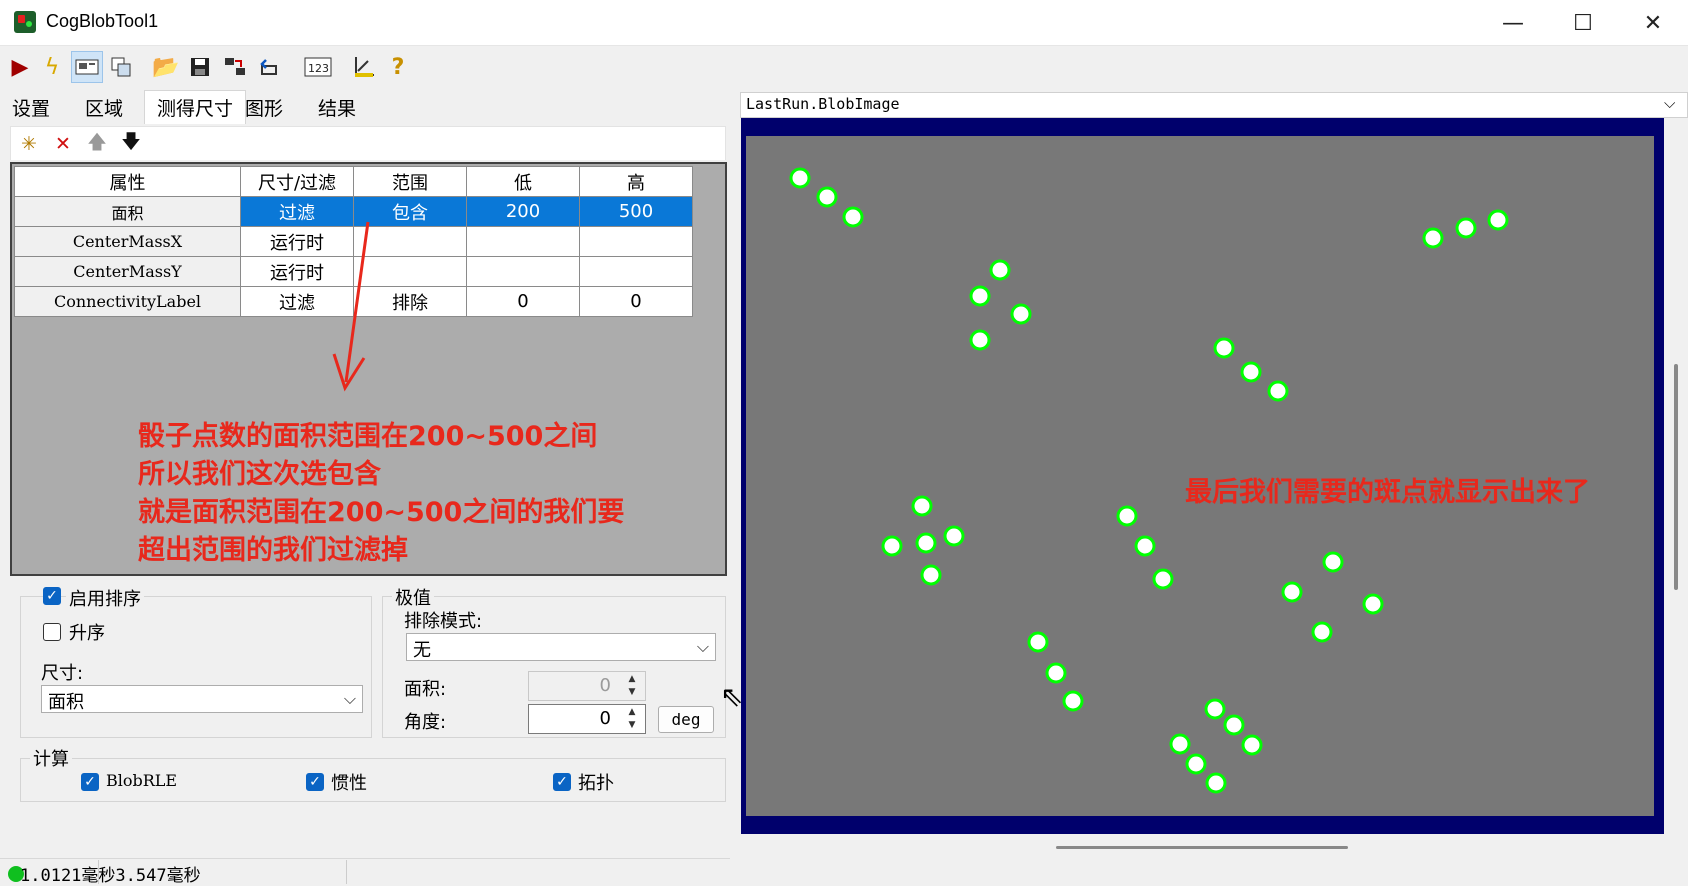 The height and width of the screenshot is (886, 1688). Describe the element at coordinates (195, 107) in the screenshot. I see `tab-measurements: 测得尺寸` at that location.